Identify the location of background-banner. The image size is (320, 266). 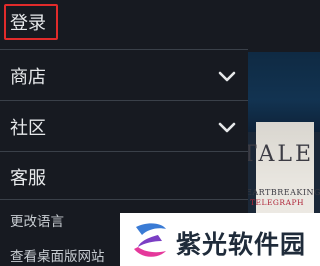
(284, 92).